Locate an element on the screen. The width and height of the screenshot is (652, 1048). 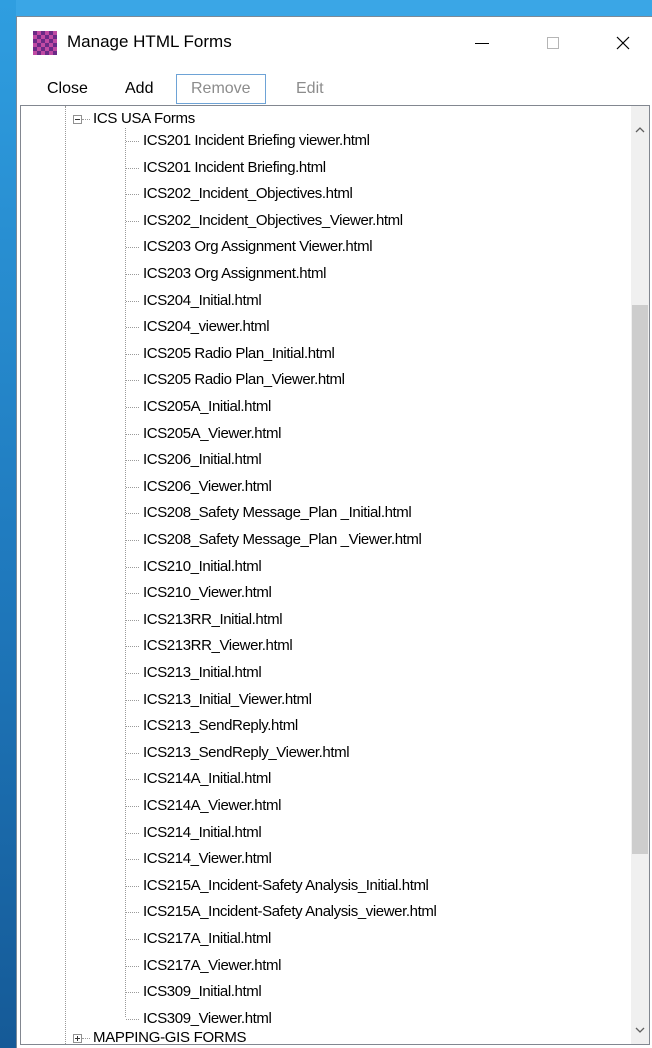
tree-file-item: ICS210_Viewer.html is located at coordinates (207, 593).